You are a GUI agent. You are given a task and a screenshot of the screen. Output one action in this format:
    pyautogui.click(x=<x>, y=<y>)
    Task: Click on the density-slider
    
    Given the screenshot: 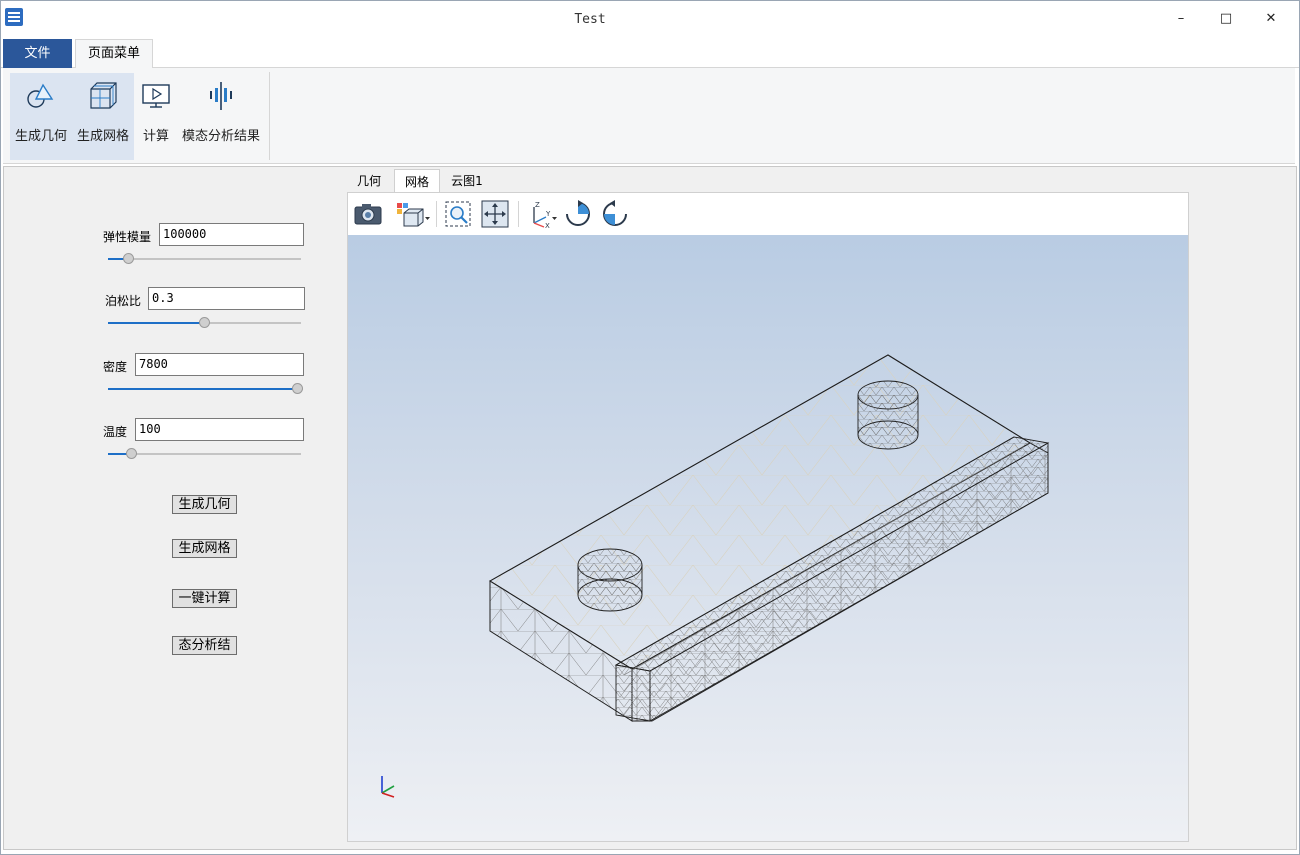 What is the action you would take?
    pyautogui.click(x=205, y=389)
    